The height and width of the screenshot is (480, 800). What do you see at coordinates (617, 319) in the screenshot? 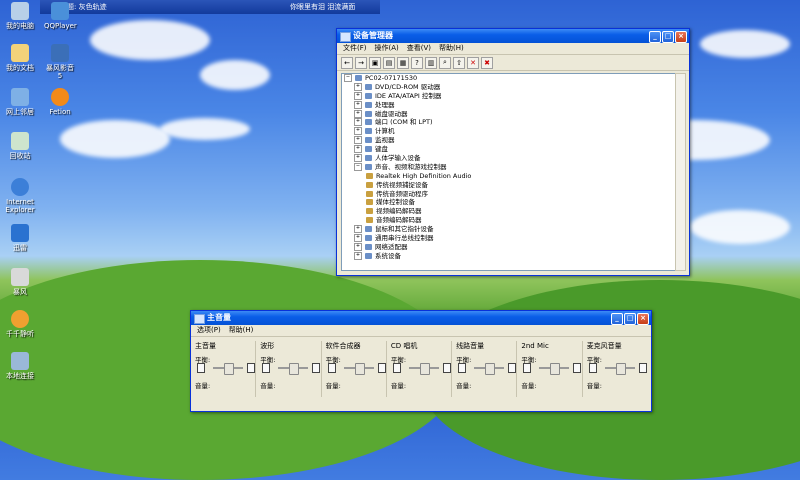
I see `mixer-minimize-button: _` at bounding box center [617, 319].